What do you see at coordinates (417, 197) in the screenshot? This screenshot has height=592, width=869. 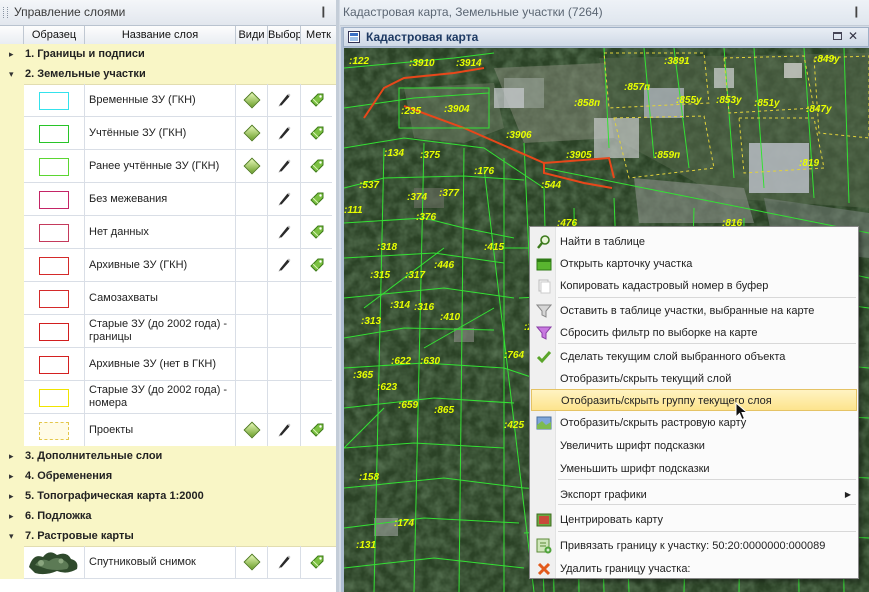 I see `parcel-number-label: :374` at bounding box center [417, 197].